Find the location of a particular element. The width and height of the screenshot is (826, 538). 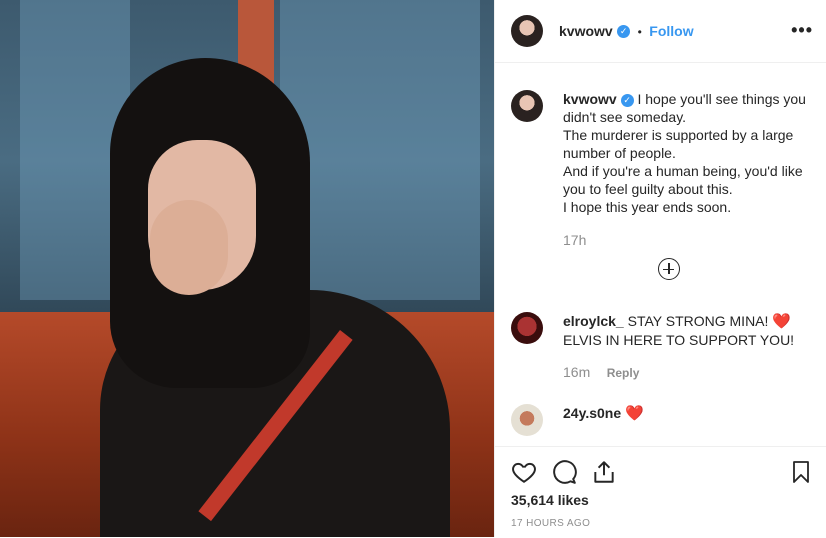

author-username: kvwowv is located at coordinates (586, 31).